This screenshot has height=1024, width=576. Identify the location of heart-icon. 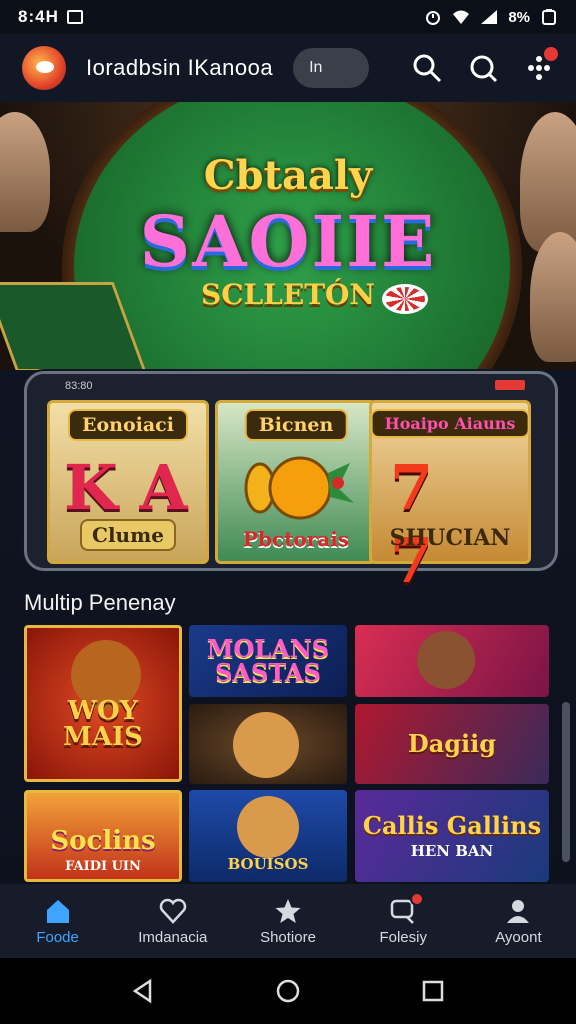
(173, 911).